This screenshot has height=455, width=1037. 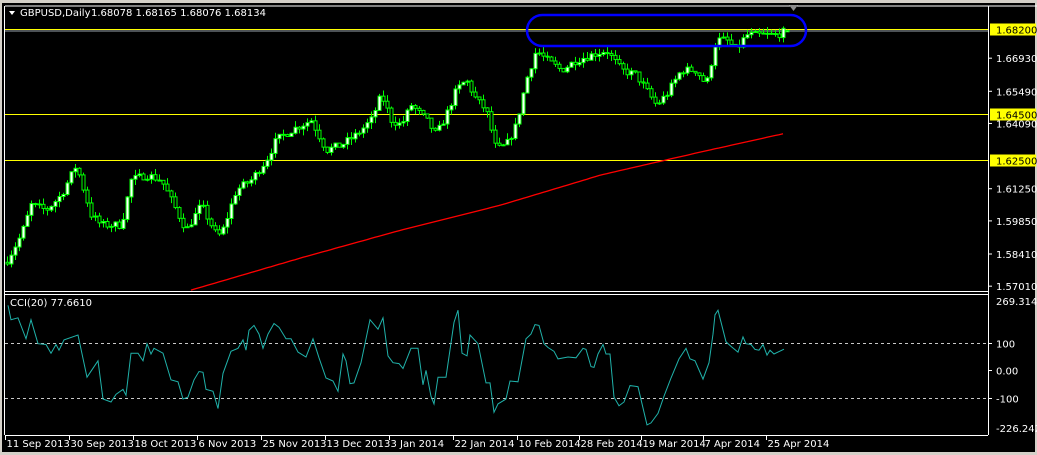 What do you see at coordinates (51, 303) in the screenshot?
I see `cci-label: CCI(20) 77.6610` at bounding box center [51, 303].